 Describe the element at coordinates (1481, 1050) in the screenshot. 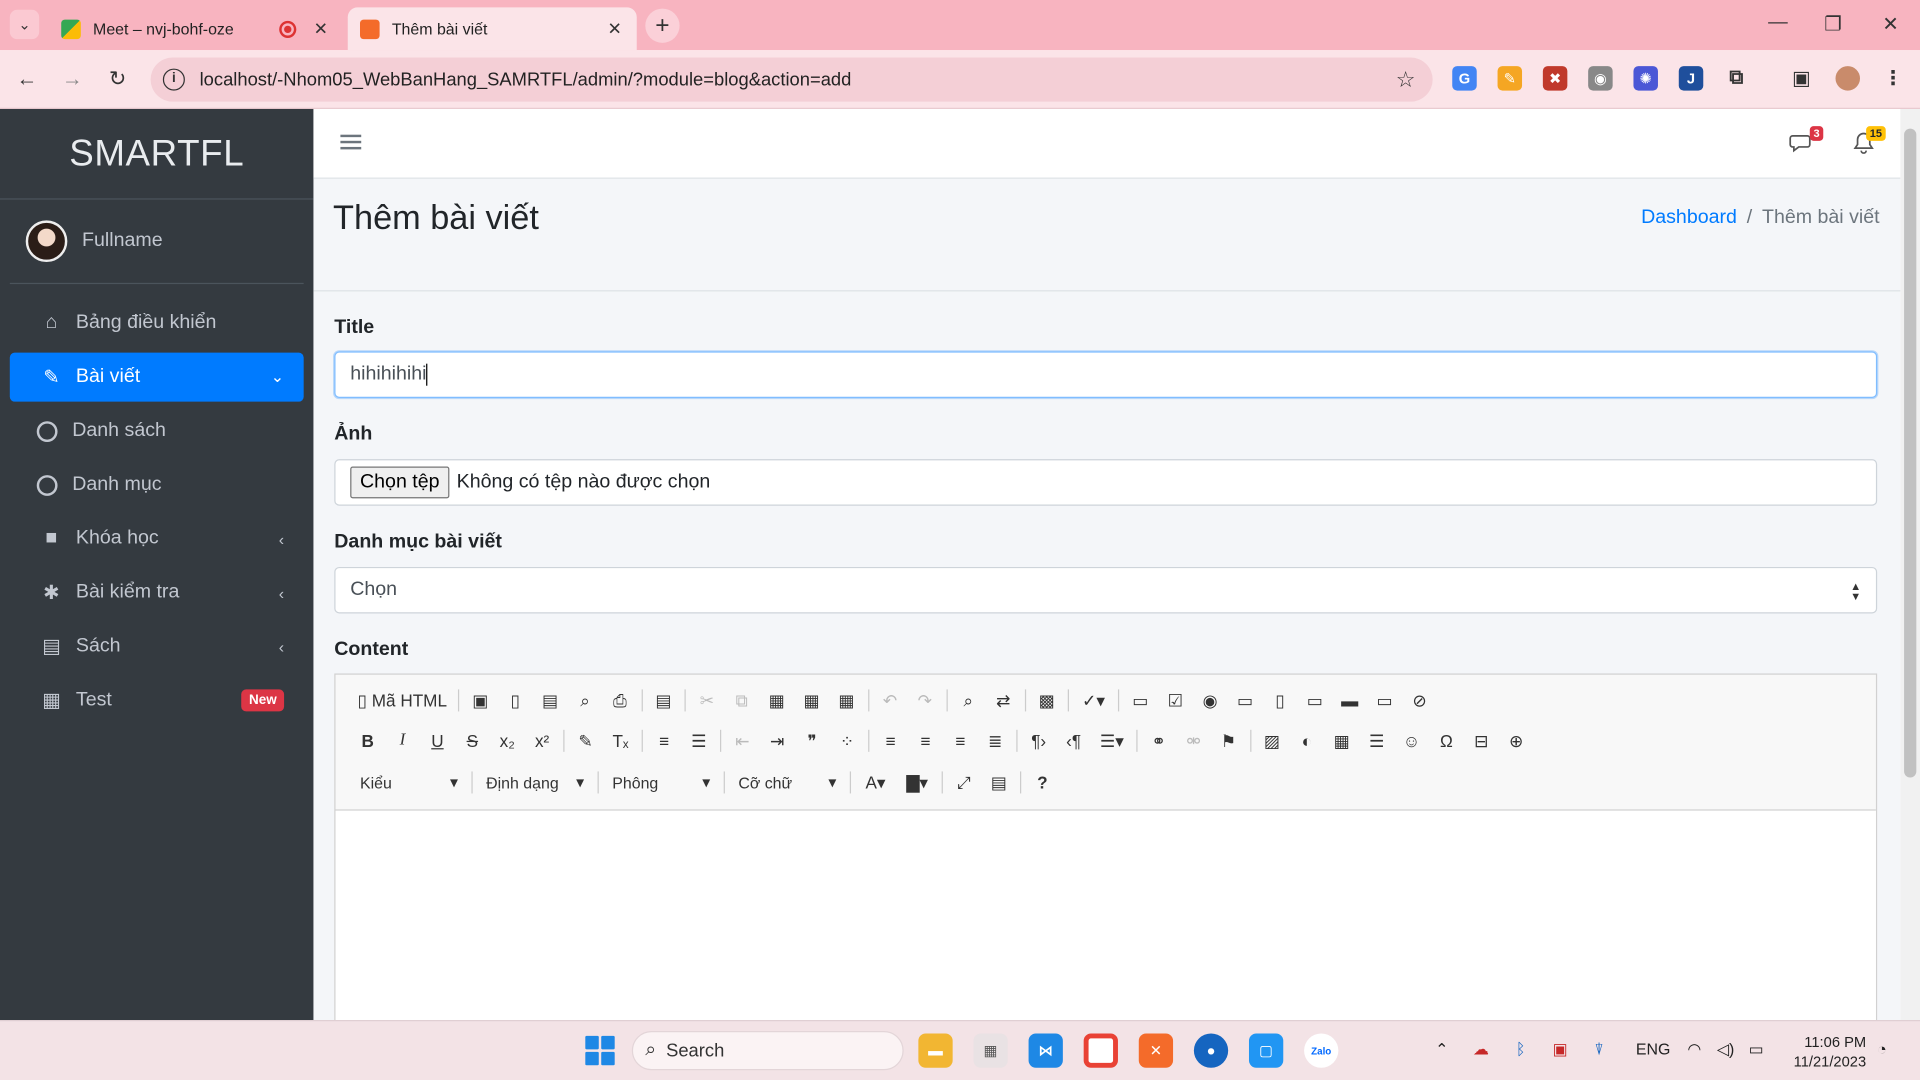

I see `onedrive-icon: ☁` at that location.